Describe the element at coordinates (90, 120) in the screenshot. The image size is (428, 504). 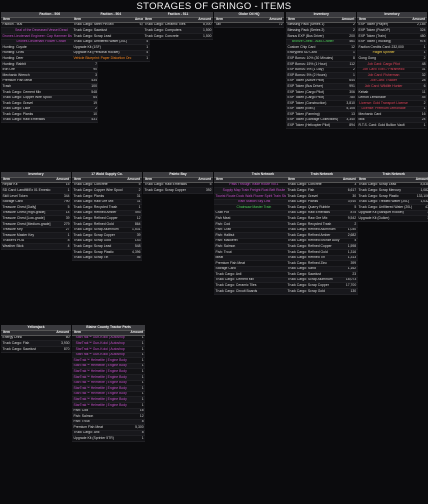
I see `item-amount: 431` at that location.